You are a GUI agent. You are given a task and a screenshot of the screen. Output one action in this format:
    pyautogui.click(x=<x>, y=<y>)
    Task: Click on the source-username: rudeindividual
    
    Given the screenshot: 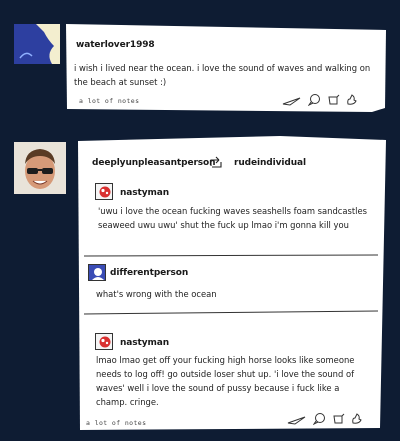 What is the action you would take?
    pyautogui.click(x=270, y=163)
    